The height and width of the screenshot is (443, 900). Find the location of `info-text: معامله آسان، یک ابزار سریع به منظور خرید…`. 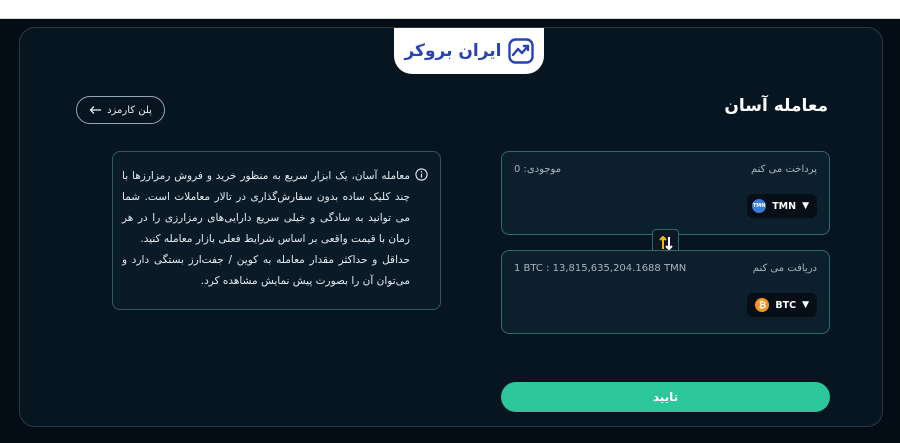

info-text: معامله آسان، یک ابزار سریع به منظور خرید… is located at coordinates (266, 229).